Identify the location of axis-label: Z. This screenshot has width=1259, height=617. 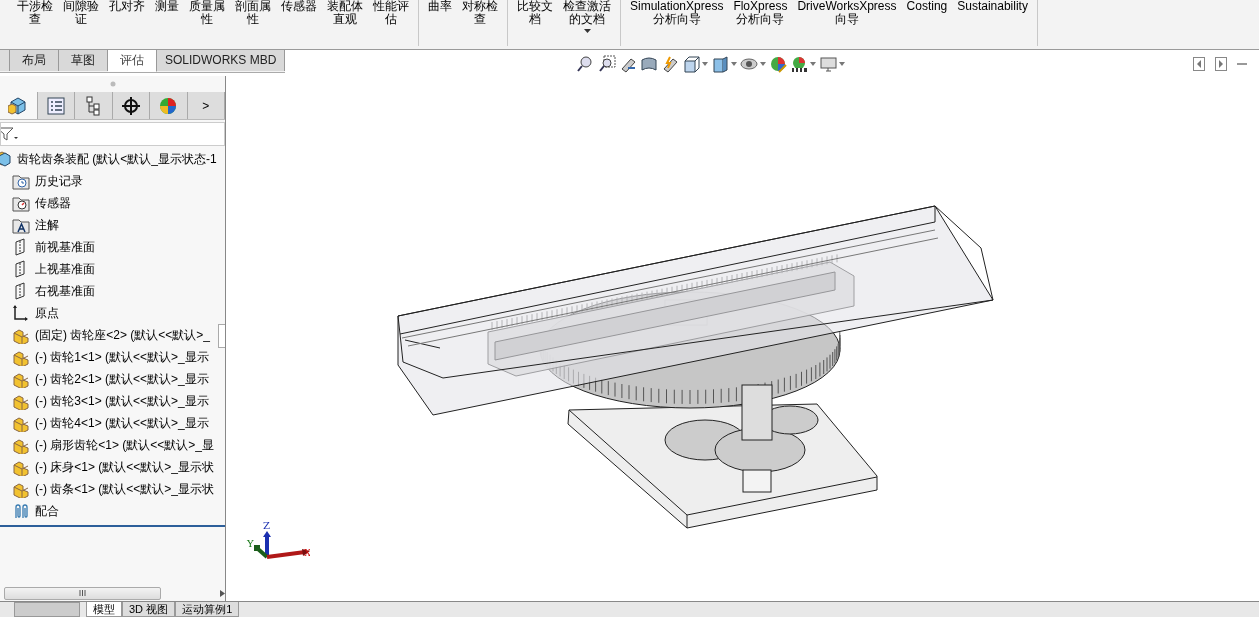
(266, 525).